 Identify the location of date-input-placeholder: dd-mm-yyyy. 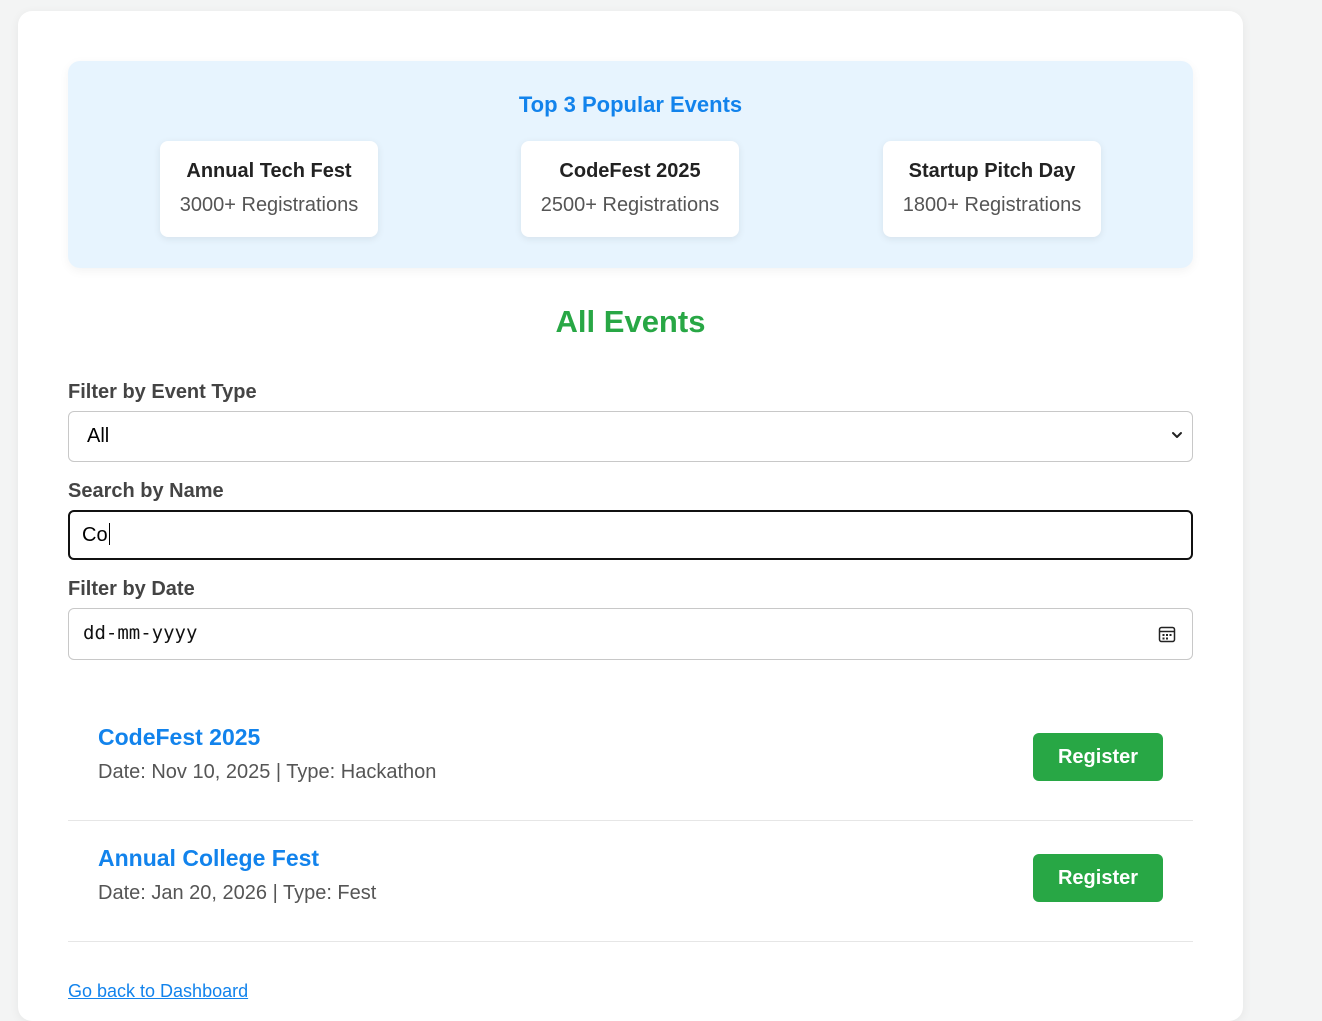
(140, 633).